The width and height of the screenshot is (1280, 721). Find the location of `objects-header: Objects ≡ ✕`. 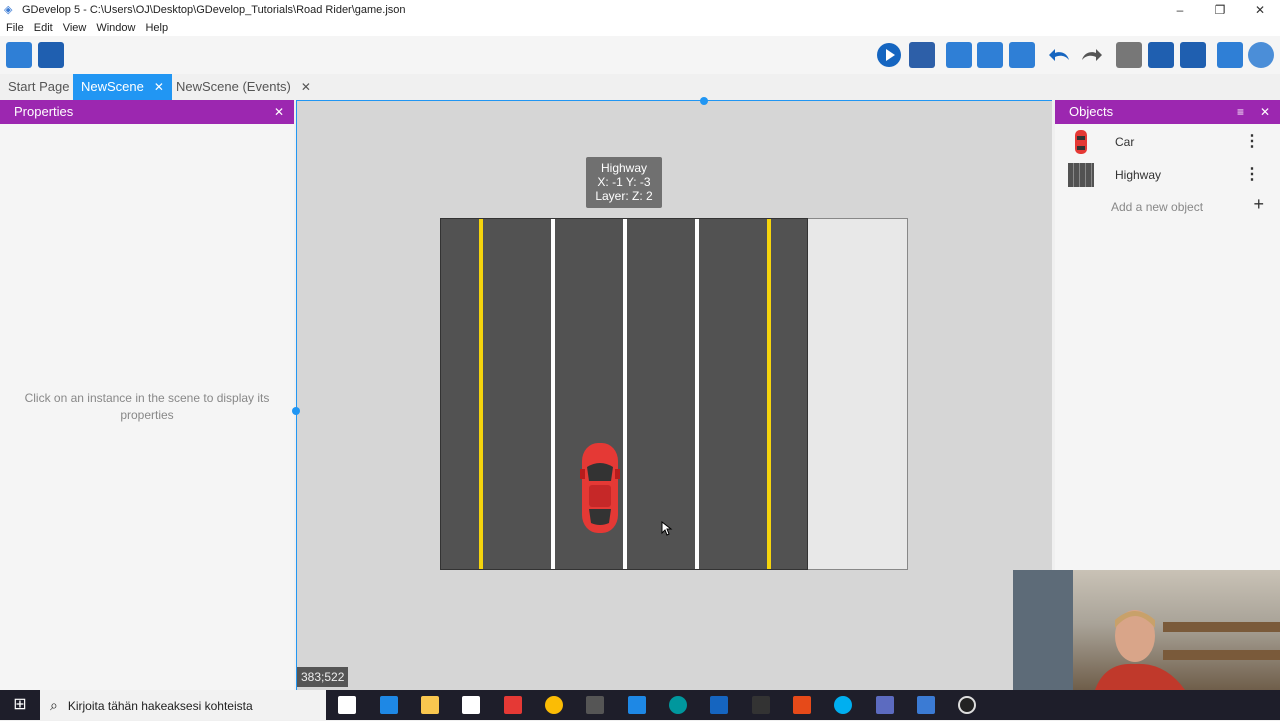

objects-header: Objects ≡ ✕ is located at coordinates (1167, 112).